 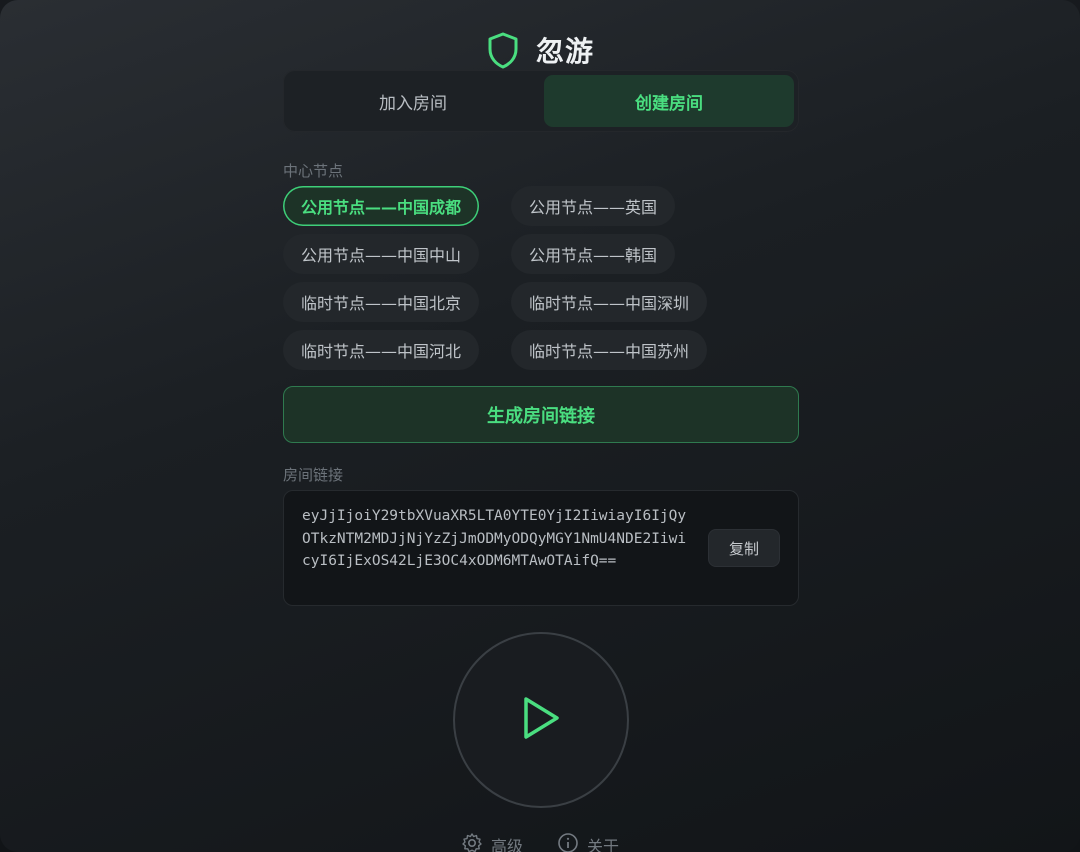 I want to click on node-option-zhongshan: 公用节点——中国中山, so click(x=381, y=254).